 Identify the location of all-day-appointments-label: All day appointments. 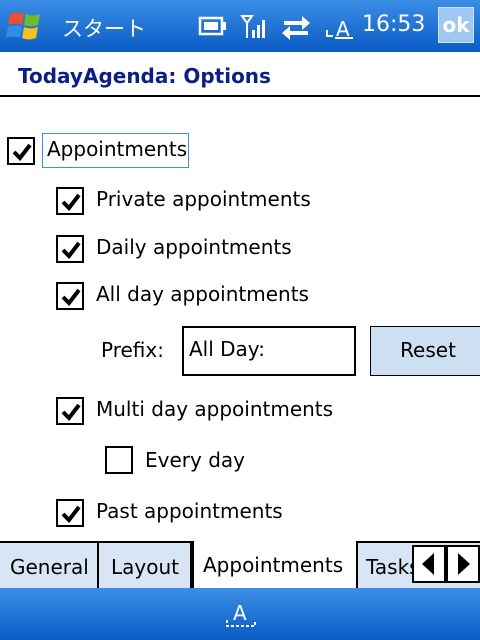
(202, 294).